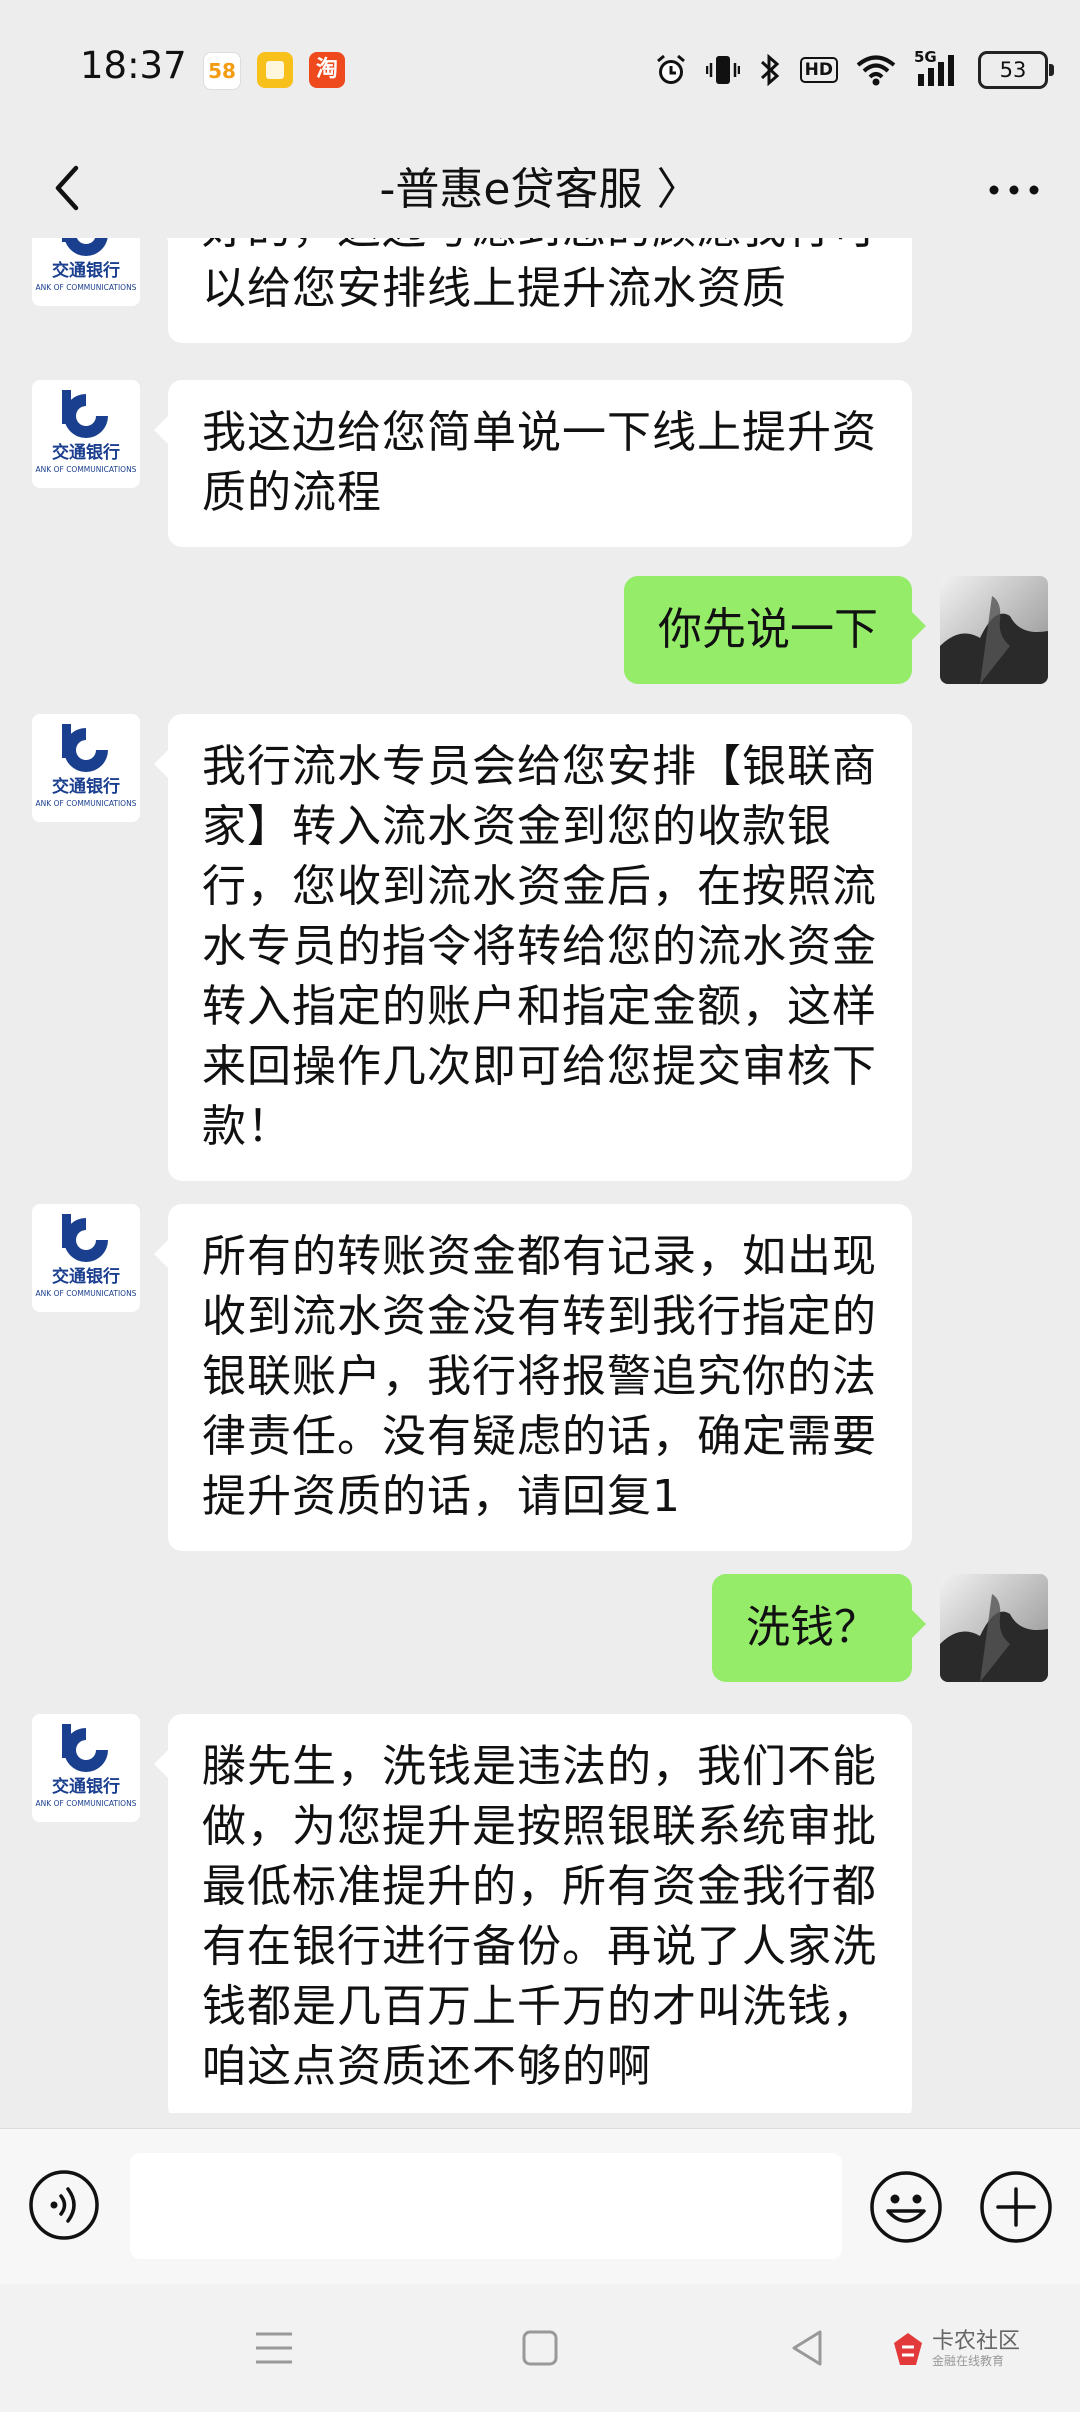 This screenshot has width=1080, height=2412. What do you see at coordinates (1016, 70) in the screenshot?
I see `battery-indicator: 53` at bounding box center [1016, 70].